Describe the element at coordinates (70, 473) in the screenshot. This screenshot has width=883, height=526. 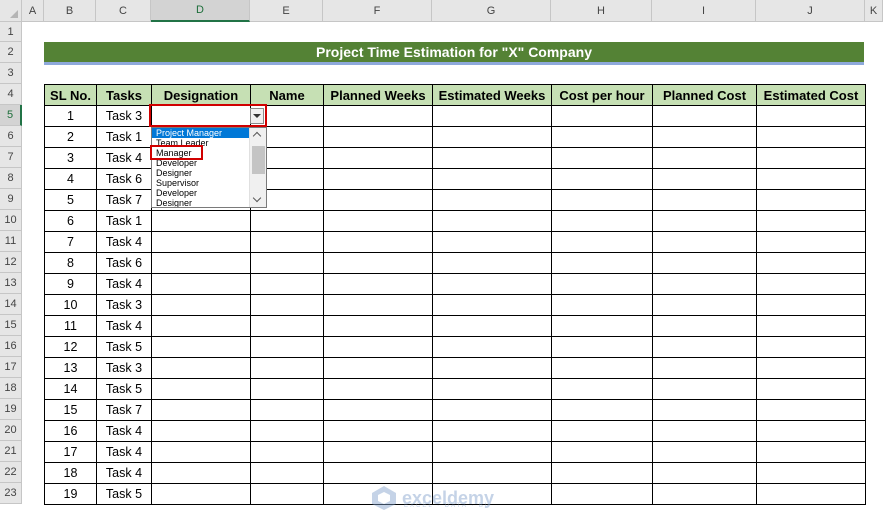
I see `sl-no-cell: 18` at that location.